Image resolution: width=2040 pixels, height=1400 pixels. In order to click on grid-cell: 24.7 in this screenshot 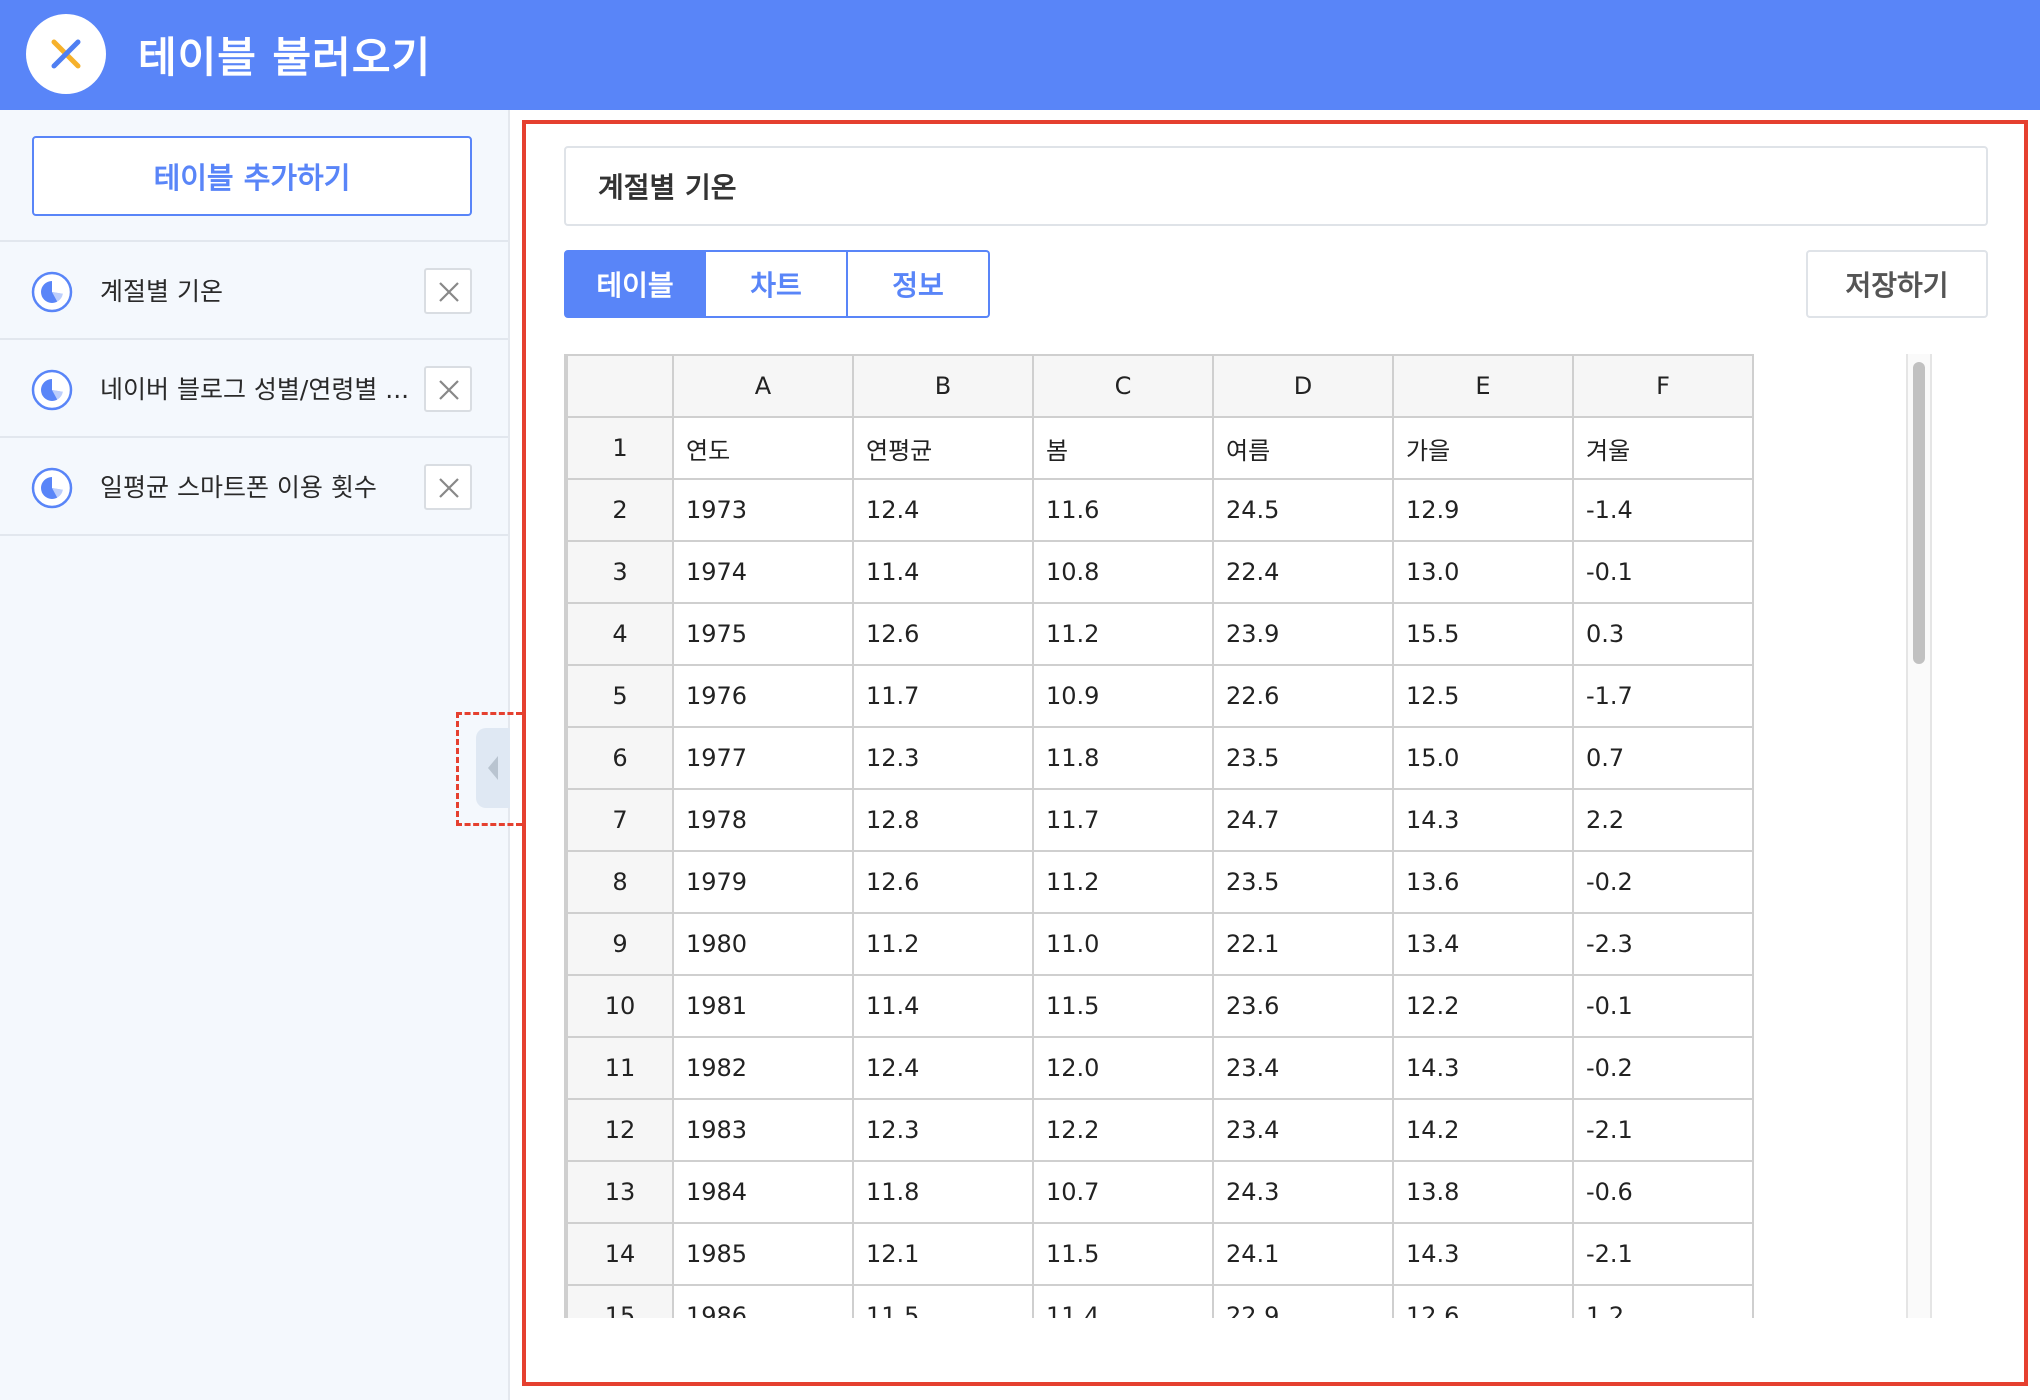, I will do `click(1303, 820)`.